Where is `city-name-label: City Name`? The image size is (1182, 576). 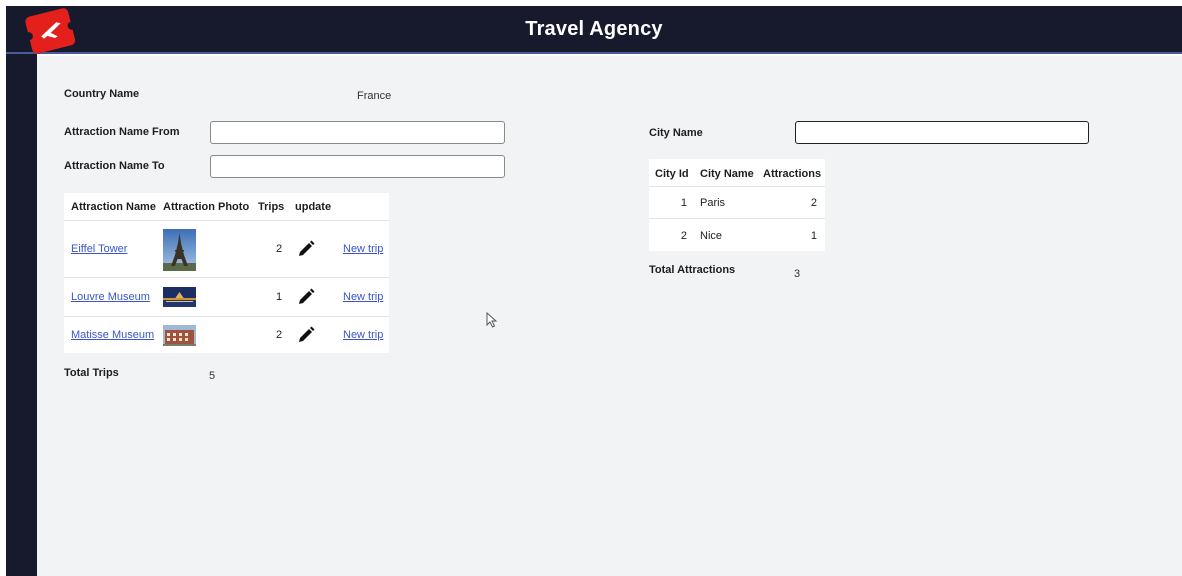
city-name-label: City Name is located at coordinates (676, 133).